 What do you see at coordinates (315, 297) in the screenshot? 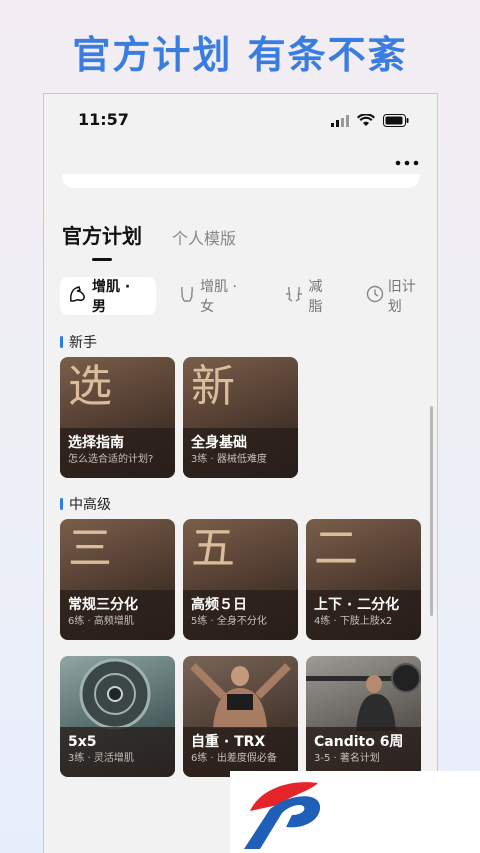
I see `filter-label: 减脂` at bounding box center [315, 297].